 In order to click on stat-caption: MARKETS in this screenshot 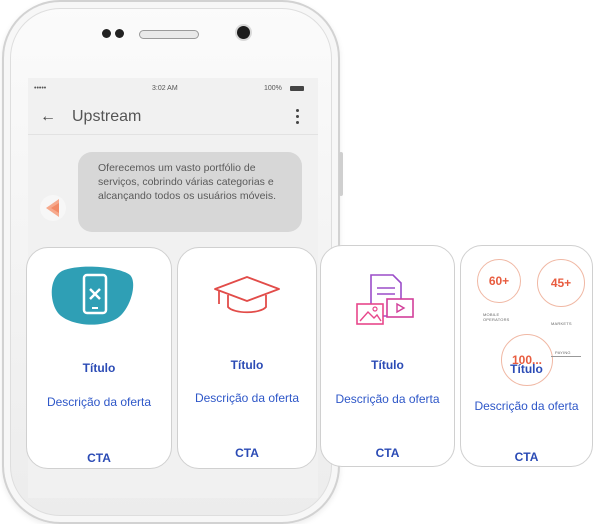, I will do `click(561, 323)`.